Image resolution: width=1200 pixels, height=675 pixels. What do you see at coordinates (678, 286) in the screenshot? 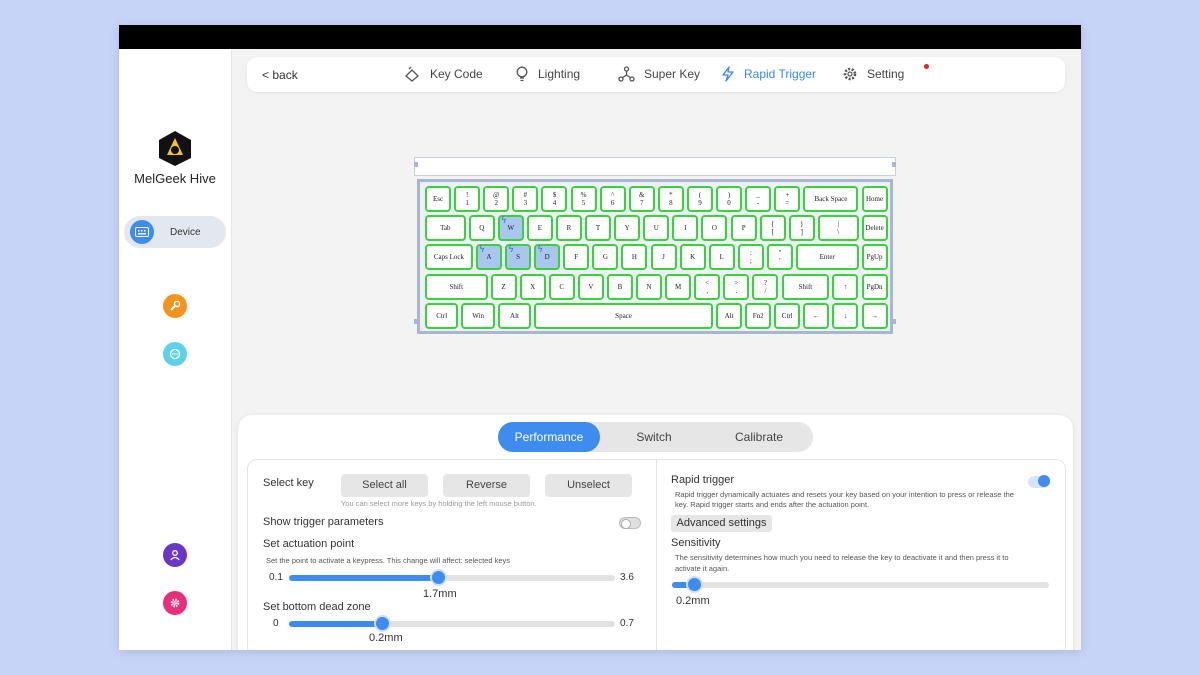
I see `key-m: M` at bounding box center [678, 286].